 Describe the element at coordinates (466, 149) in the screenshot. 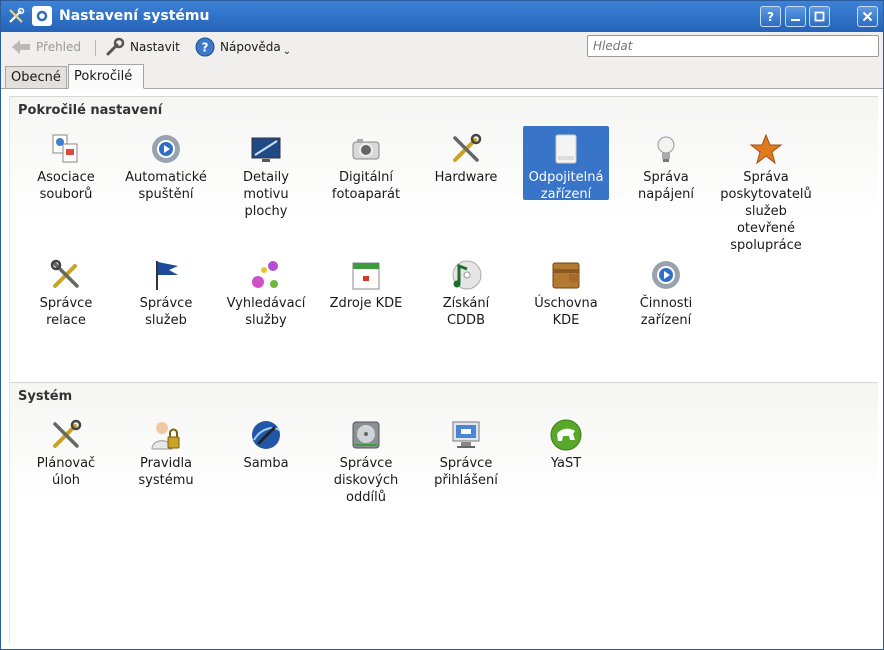

I see `hardware-tools-icon` at that location.